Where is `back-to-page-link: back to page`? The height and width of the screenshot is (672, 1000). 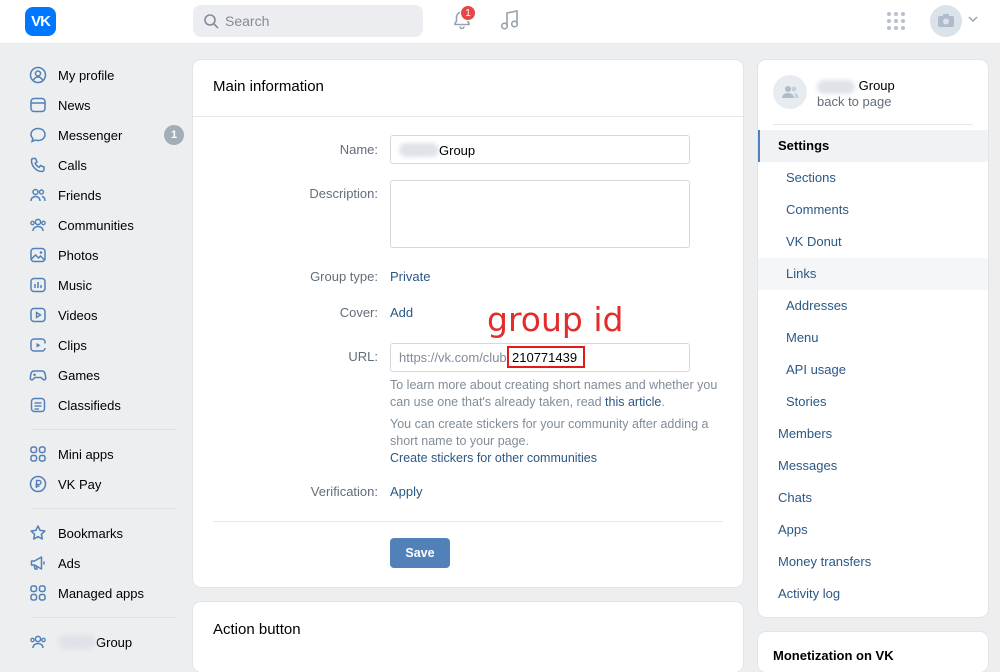
back-to-page-link: back to page is located at coordinates (854, 101).